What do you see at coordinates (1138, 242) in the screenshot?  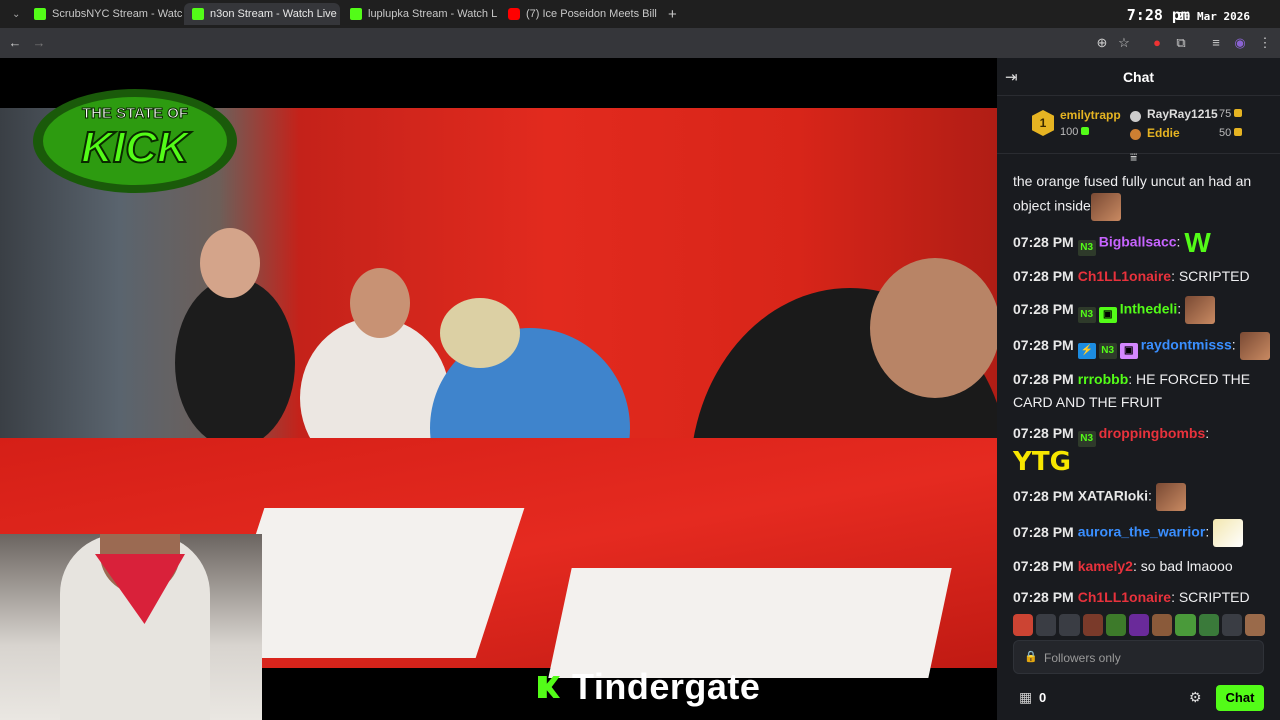 I see `message-username: Bigballsacc` at bounding box center [1138, 242].